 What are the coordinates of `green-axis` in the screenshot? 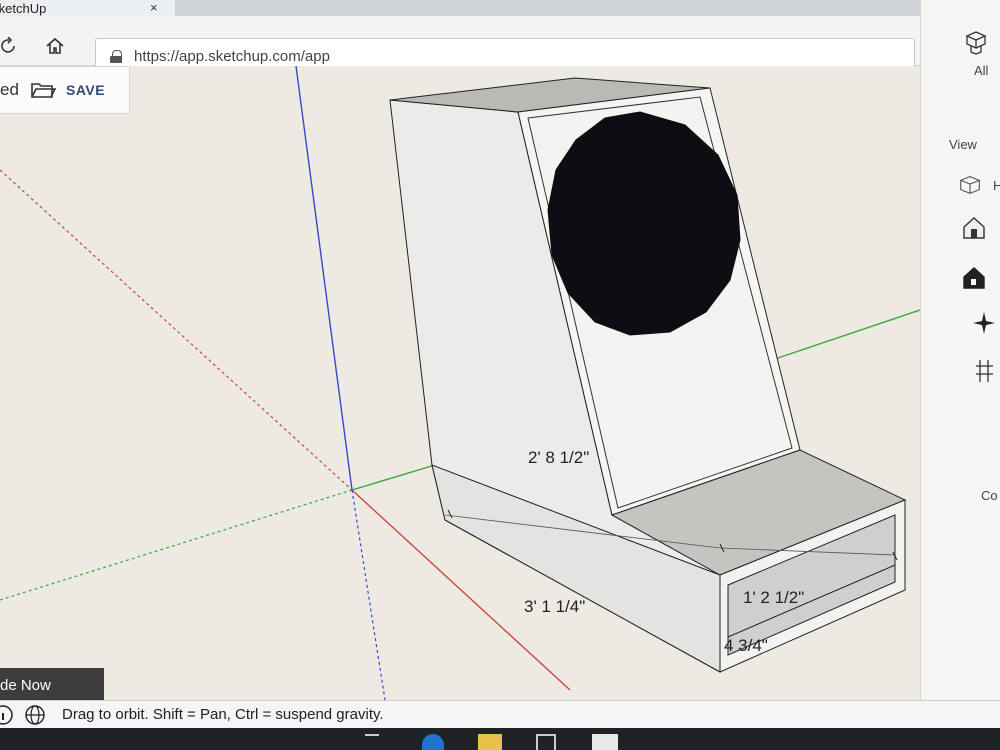 It's located at (398, 476).